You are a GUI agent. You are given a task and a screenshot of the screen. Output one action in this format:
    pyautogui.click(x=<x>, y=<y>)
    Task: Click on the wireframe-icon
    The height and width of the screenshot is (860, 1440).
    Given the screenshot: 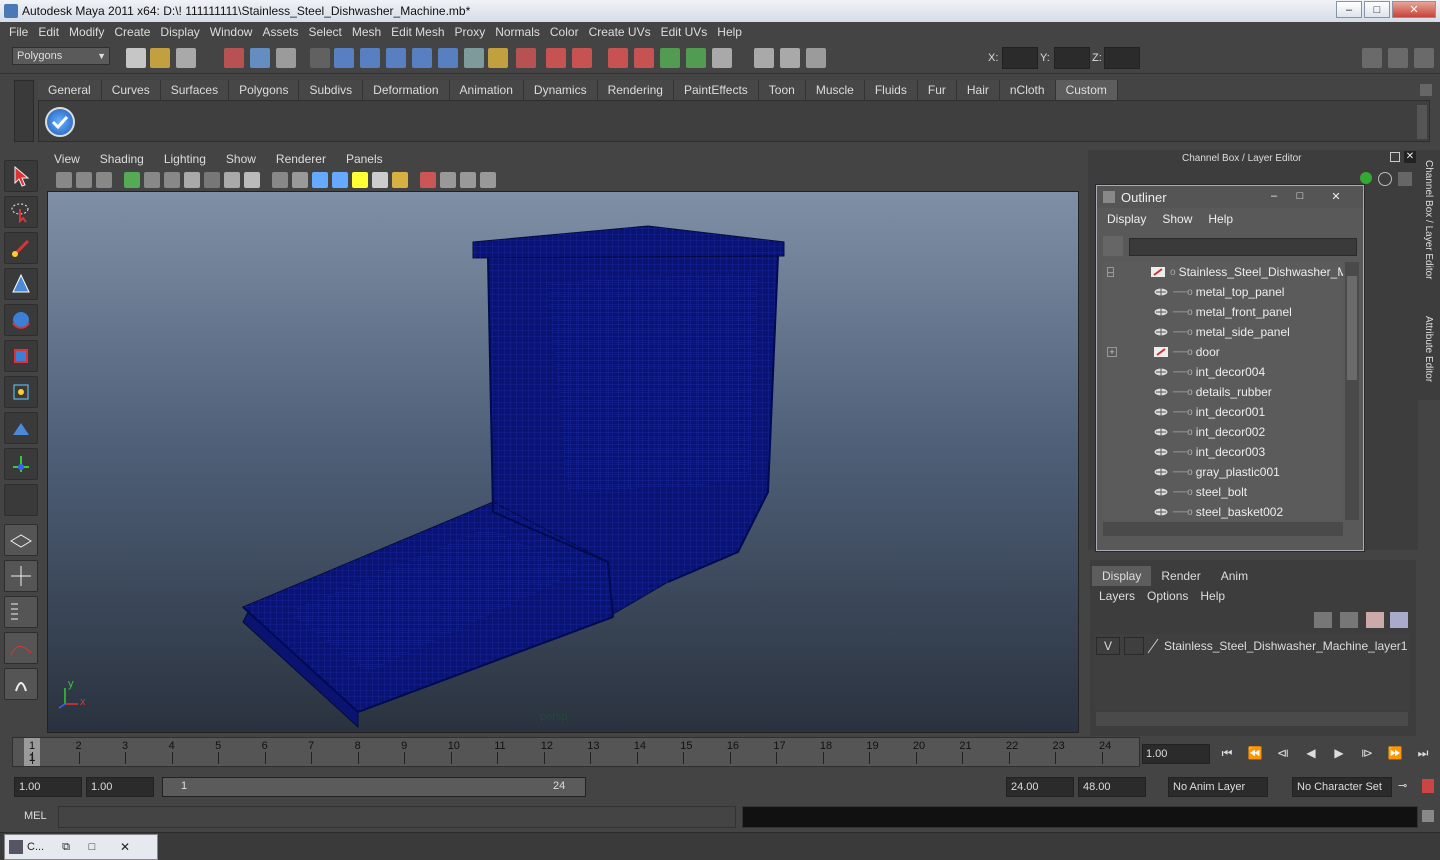 What is the action you would take?
    pyautogui.click(x=300, y=180)
    